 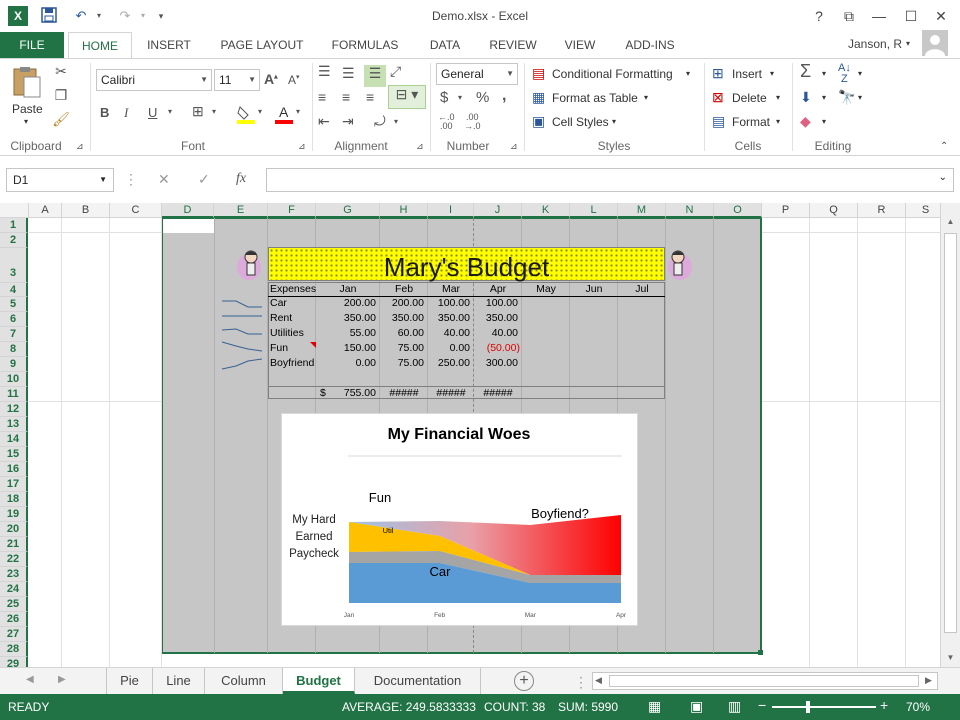 What do you see at coordinates (514, 146) in the screenshot?
I see `number-launcher-icon: ⊿` at bounding box center [514, 146].